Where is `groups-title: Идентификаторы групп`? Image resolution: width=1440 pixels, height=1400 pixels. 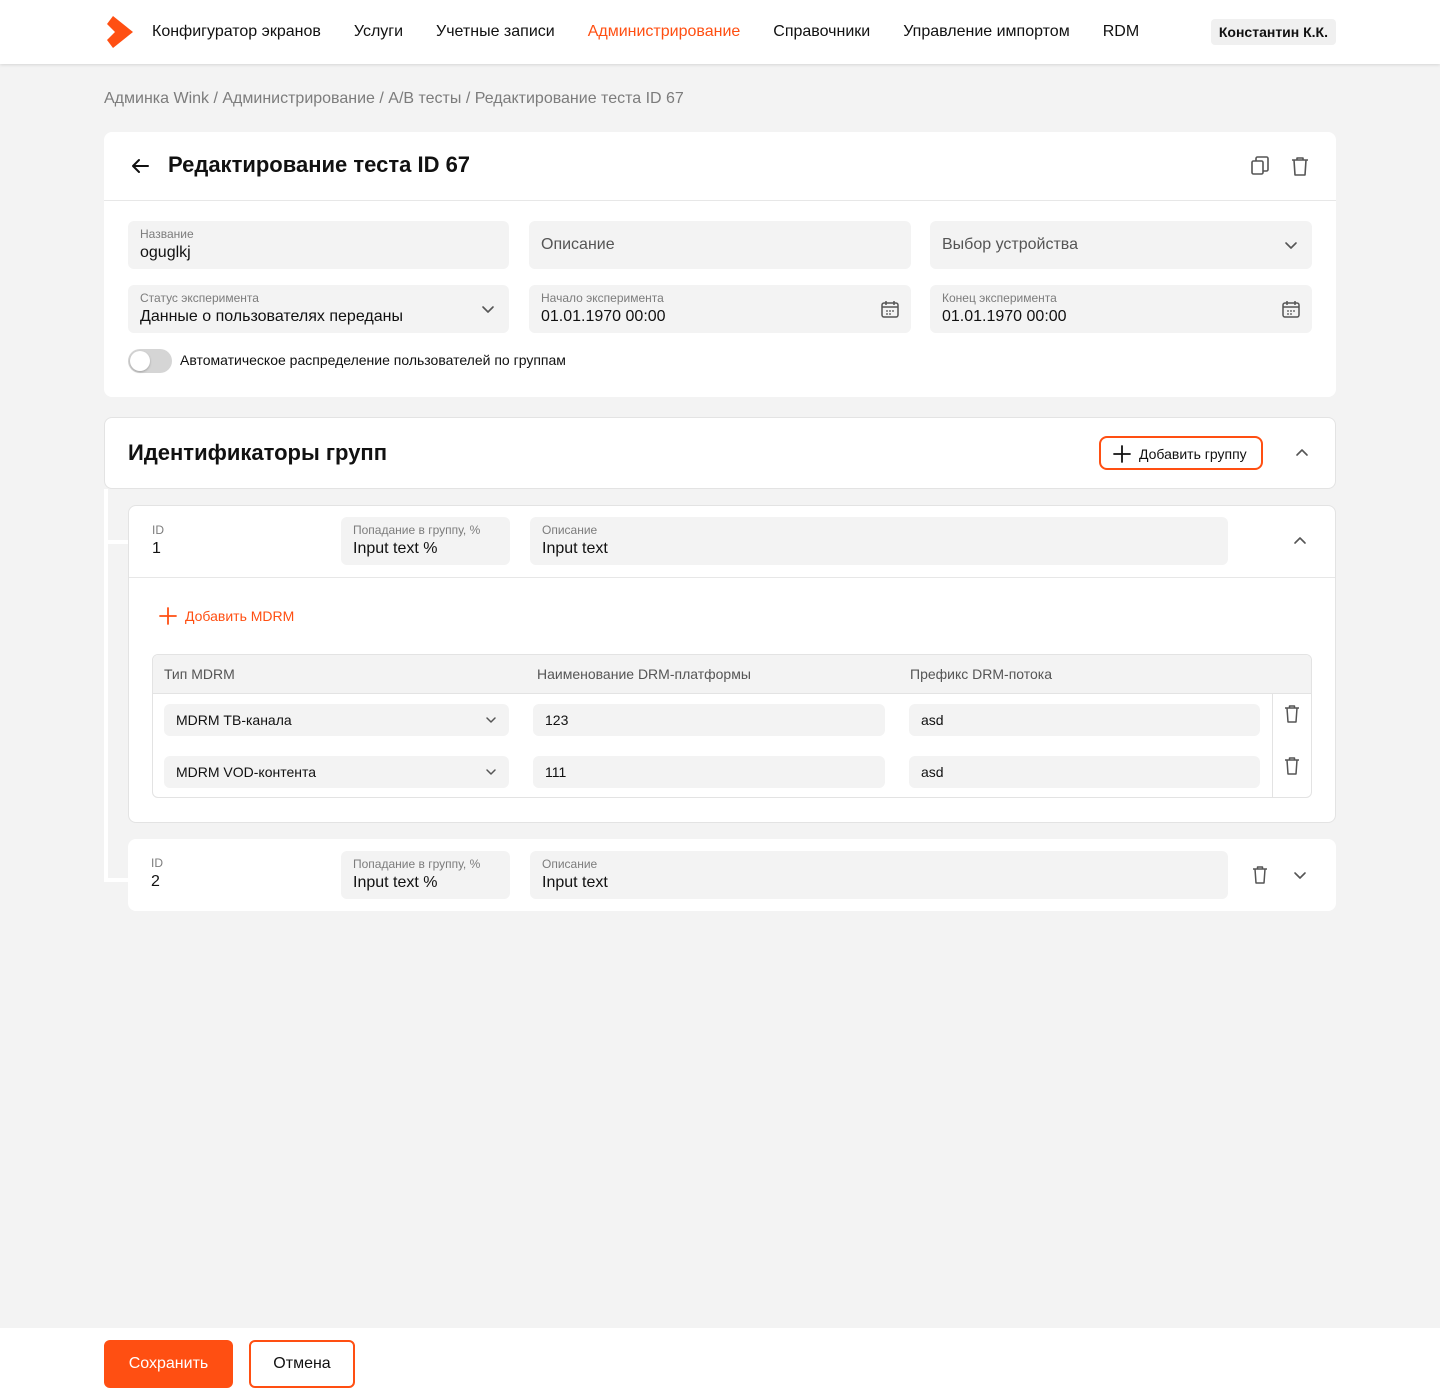 groups-title: Идентификаторы групп is located at coordinates (258, 452).